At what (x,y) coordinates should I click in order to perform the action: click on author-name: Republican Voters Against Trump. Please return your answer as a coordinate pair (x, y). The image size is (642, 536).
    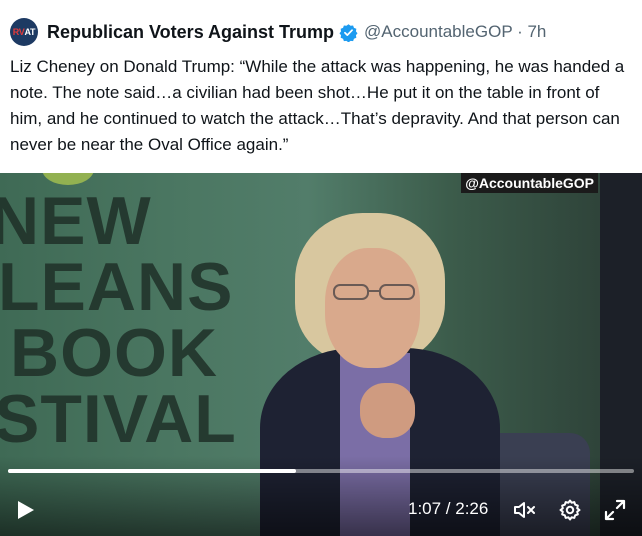
    Looking at the image, I should click on (190, 32).